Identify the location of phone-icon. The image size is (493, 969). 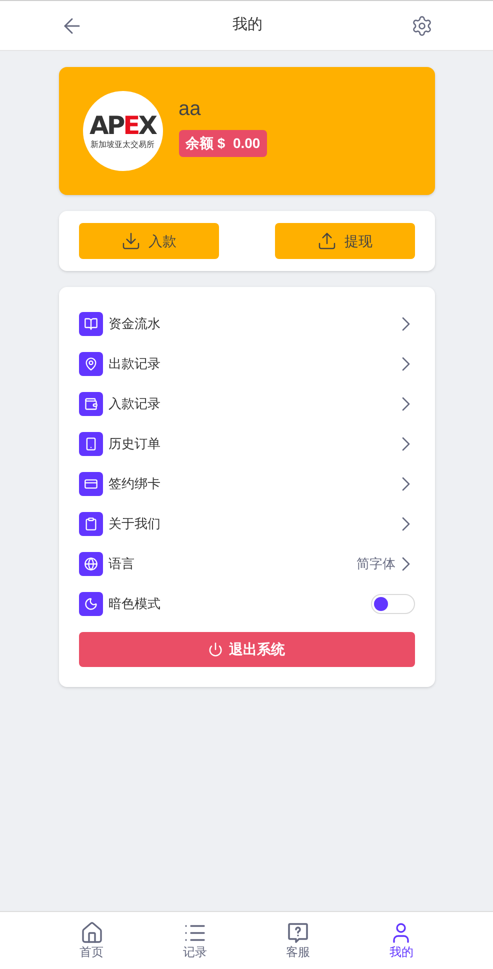
(90, 444).